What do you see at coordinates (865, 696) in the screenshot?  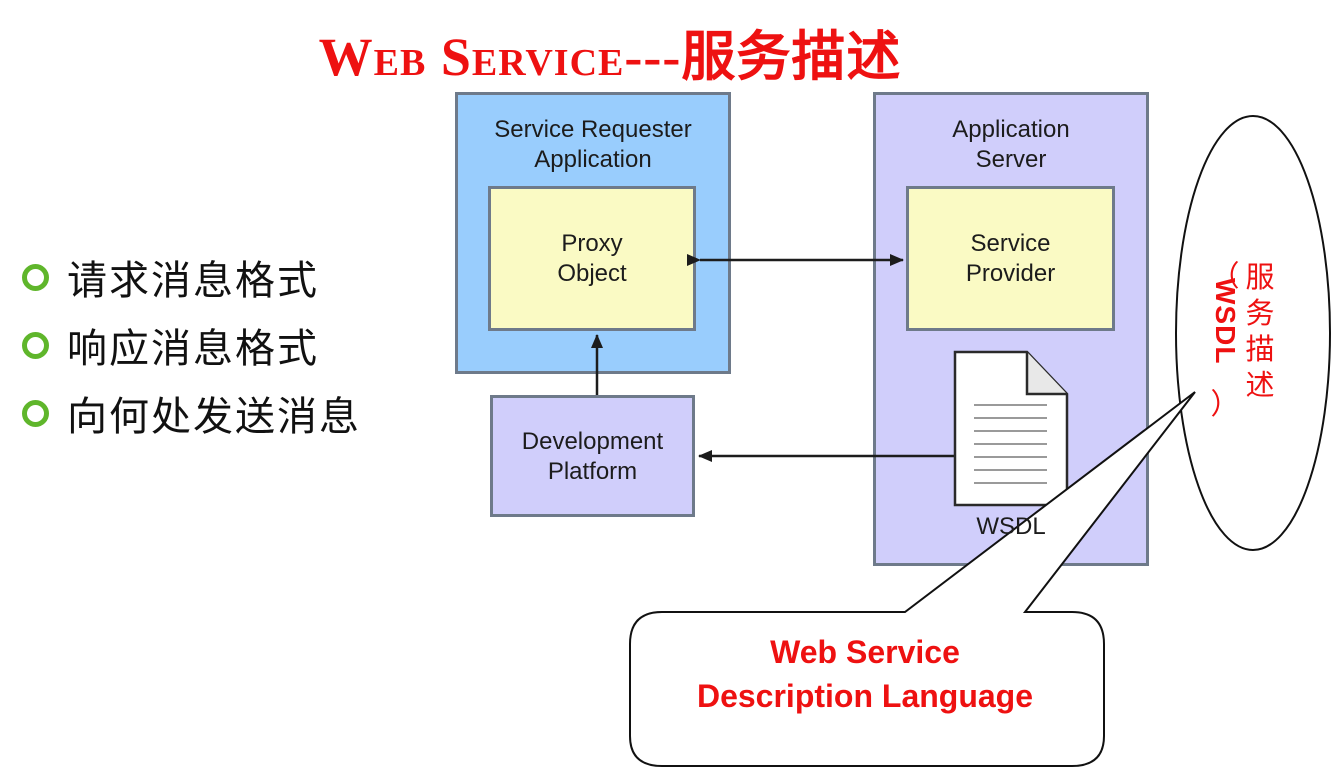 I see `callout-line-2: Description Language` at bounding box center [865, 696].